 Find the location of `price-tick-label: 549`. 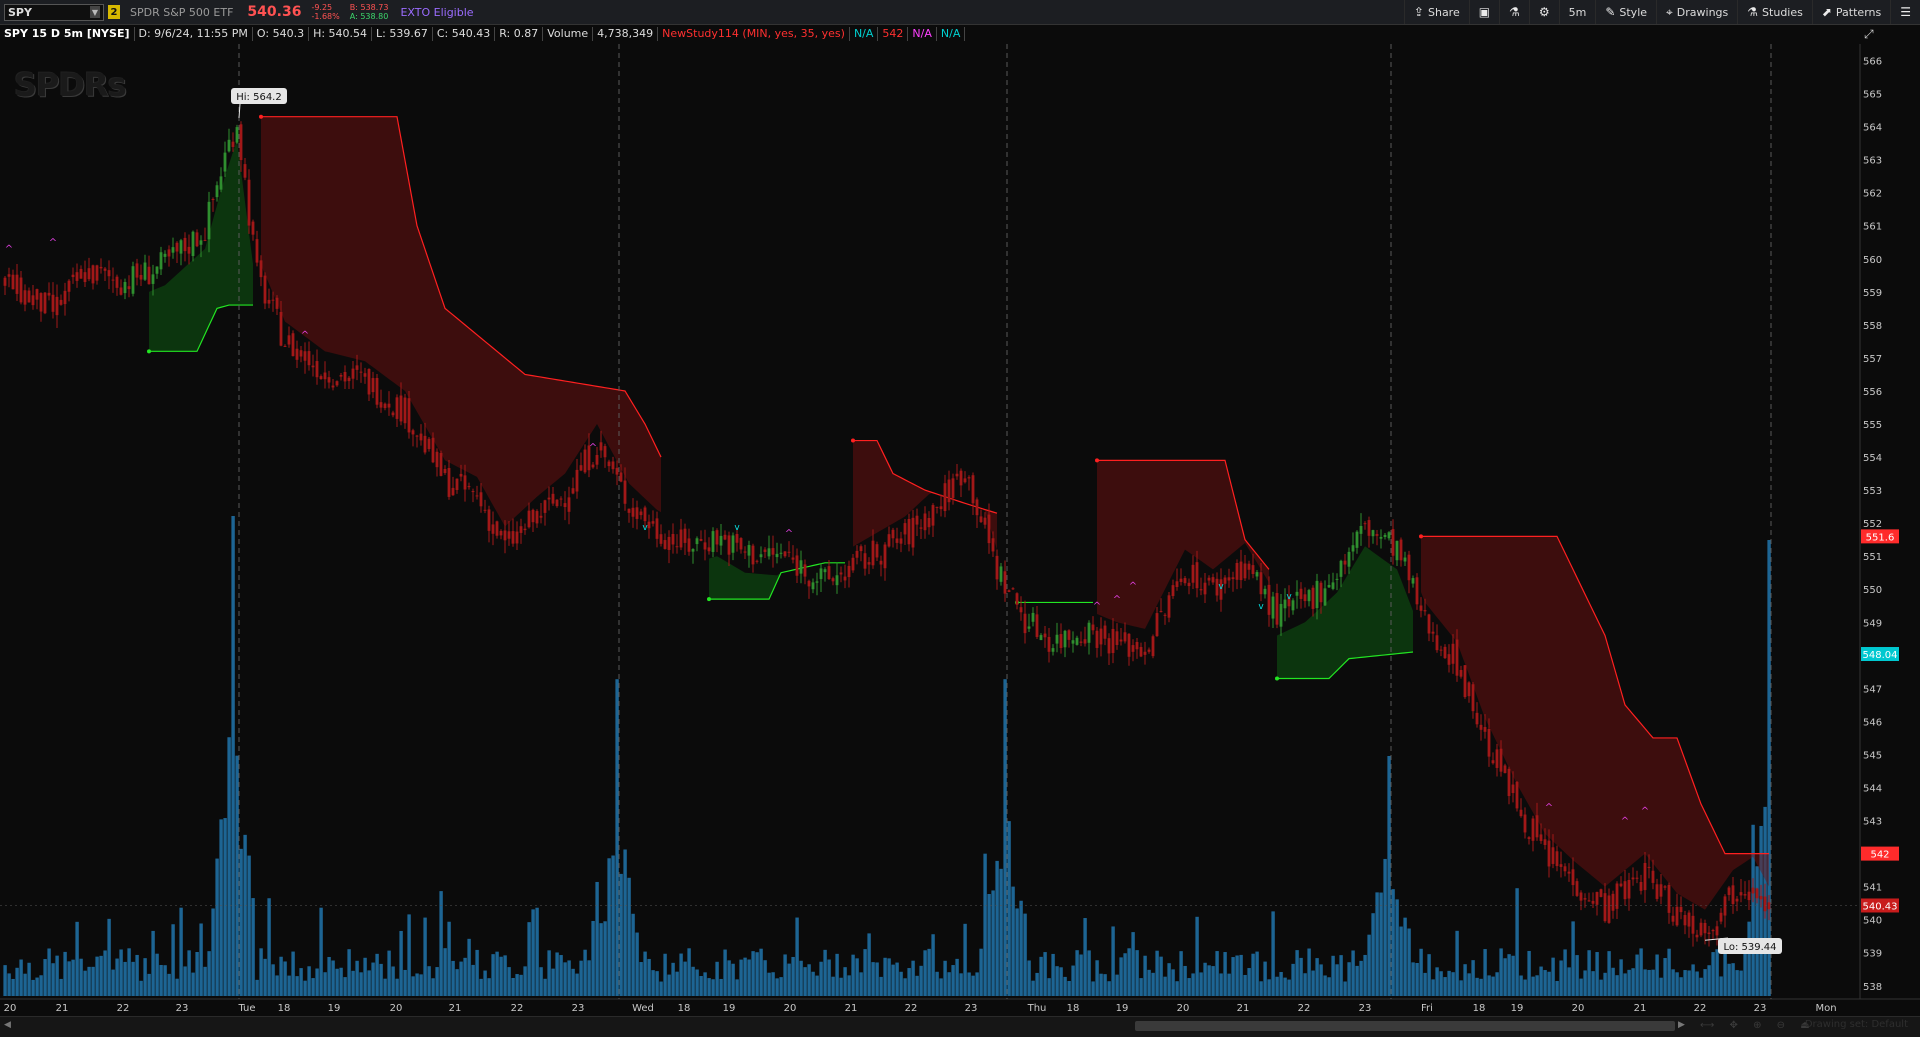

price-tick-label: 549 is located at coordinates (1872, 623).